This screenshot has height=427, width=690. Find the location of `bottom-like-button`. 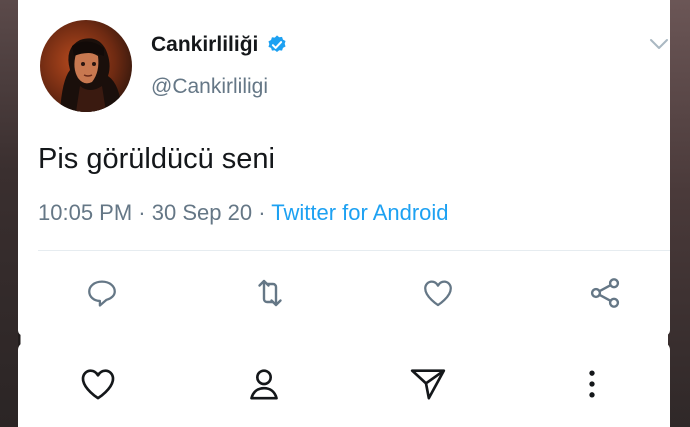

bottom-like-button is located at coordinates (98, 384).